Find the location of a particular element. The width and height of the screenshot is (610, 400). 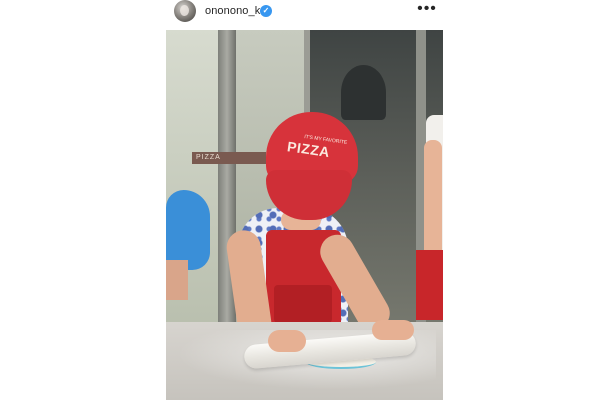

profile-avatar is located at coordinates (185, 11).